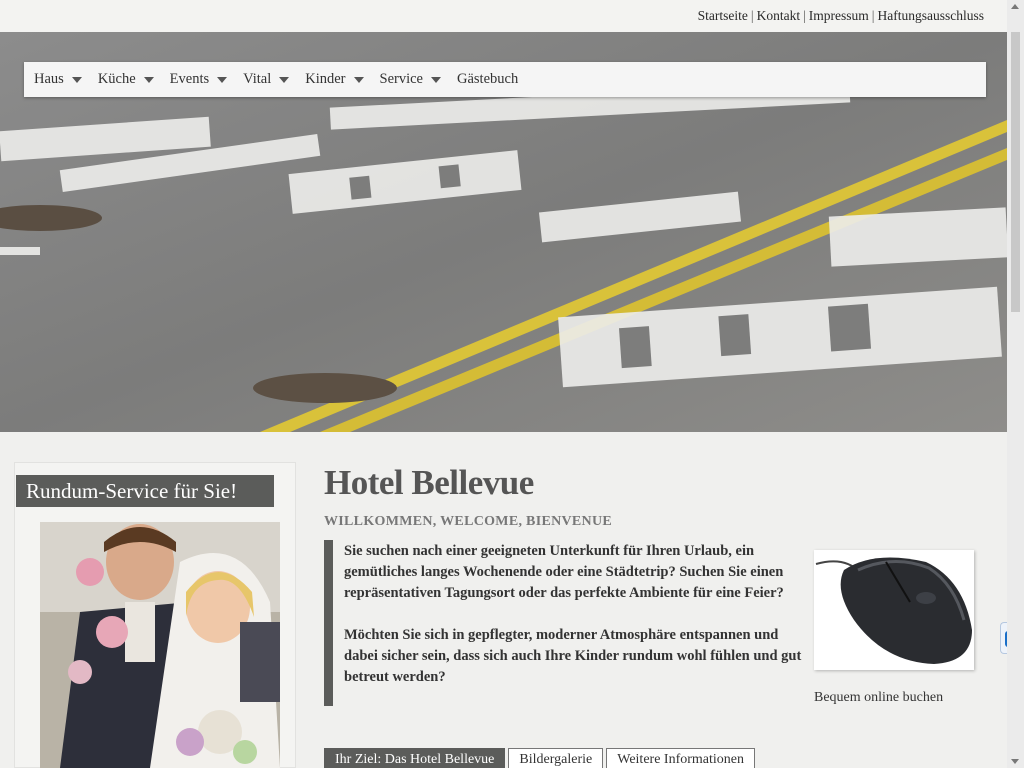  Describe the element at coordinates (723, 15) in the screenshot. I see `link-startseite: Startseite` at that location.